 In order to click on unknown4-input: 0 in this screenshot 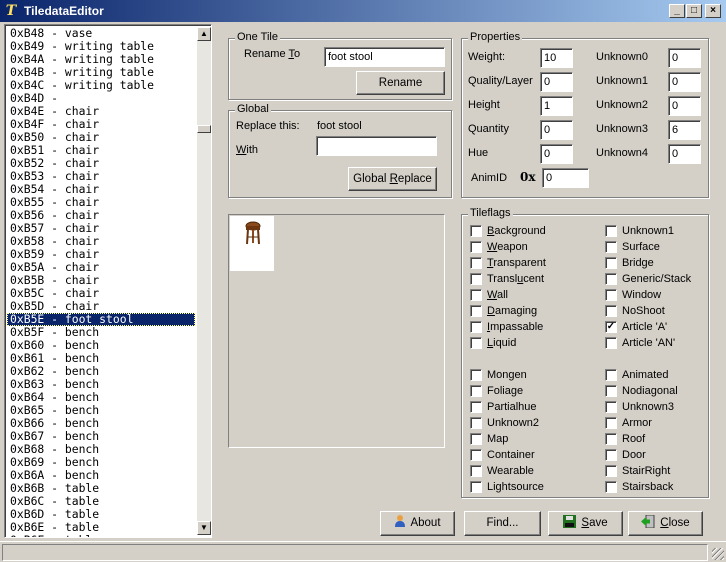, I will do `click(684, 154)`.